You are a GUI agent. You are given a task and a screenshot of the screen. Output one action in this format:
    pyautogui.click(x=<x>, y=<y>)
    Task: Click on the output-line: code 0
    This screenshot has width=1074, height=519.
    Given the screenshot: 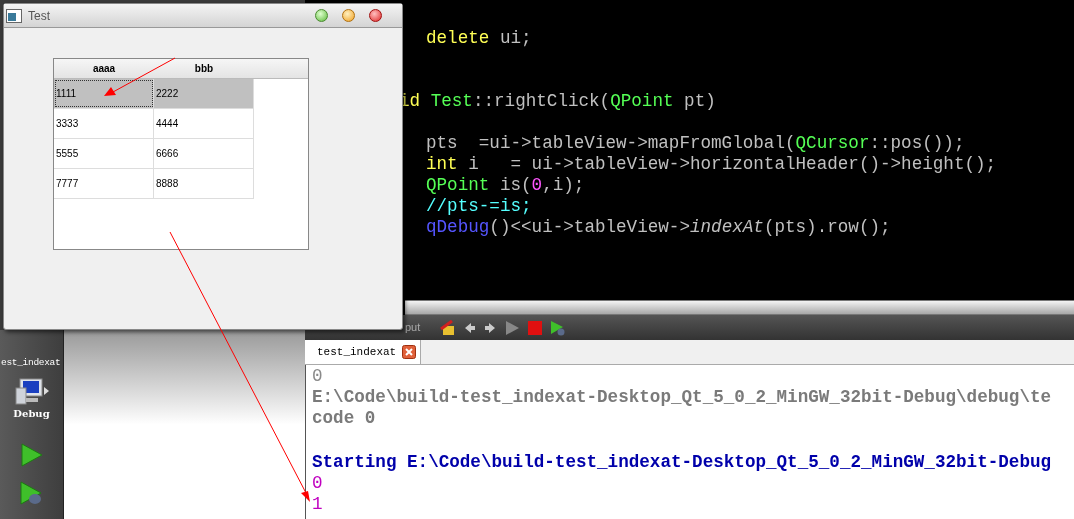 What is the action you would take?
    pyautogui.click(x=344, y=418)
    